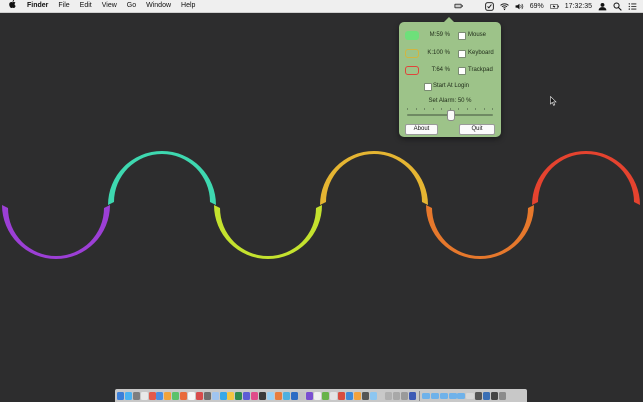 The height and width of the screenshot is (402, 643). What do you see at coordinates (449, 19) in the screenshot?
I see `popover-arrow` at bounding box center [449, 19].